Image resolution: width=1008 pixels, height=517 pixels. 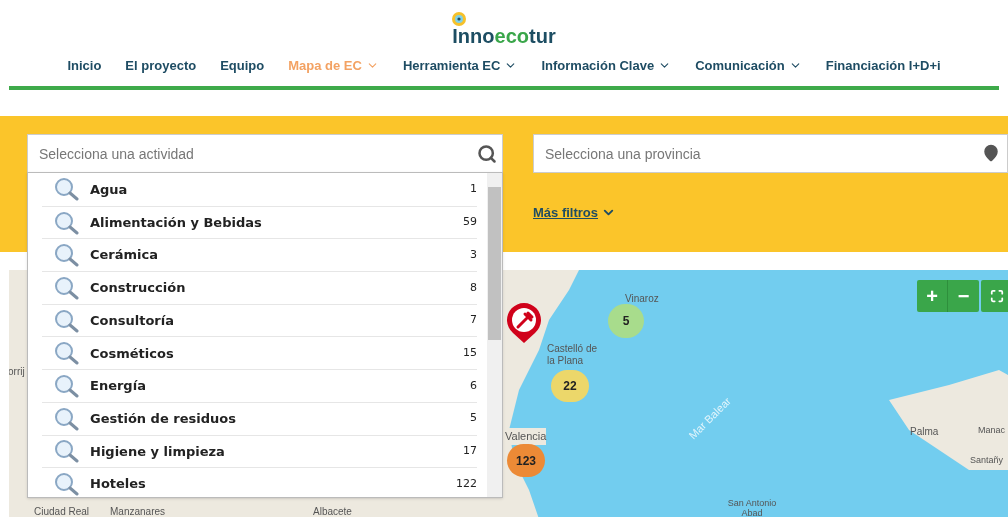 I want to click on activity-option: Agua 1, so click(x=259, y=189).